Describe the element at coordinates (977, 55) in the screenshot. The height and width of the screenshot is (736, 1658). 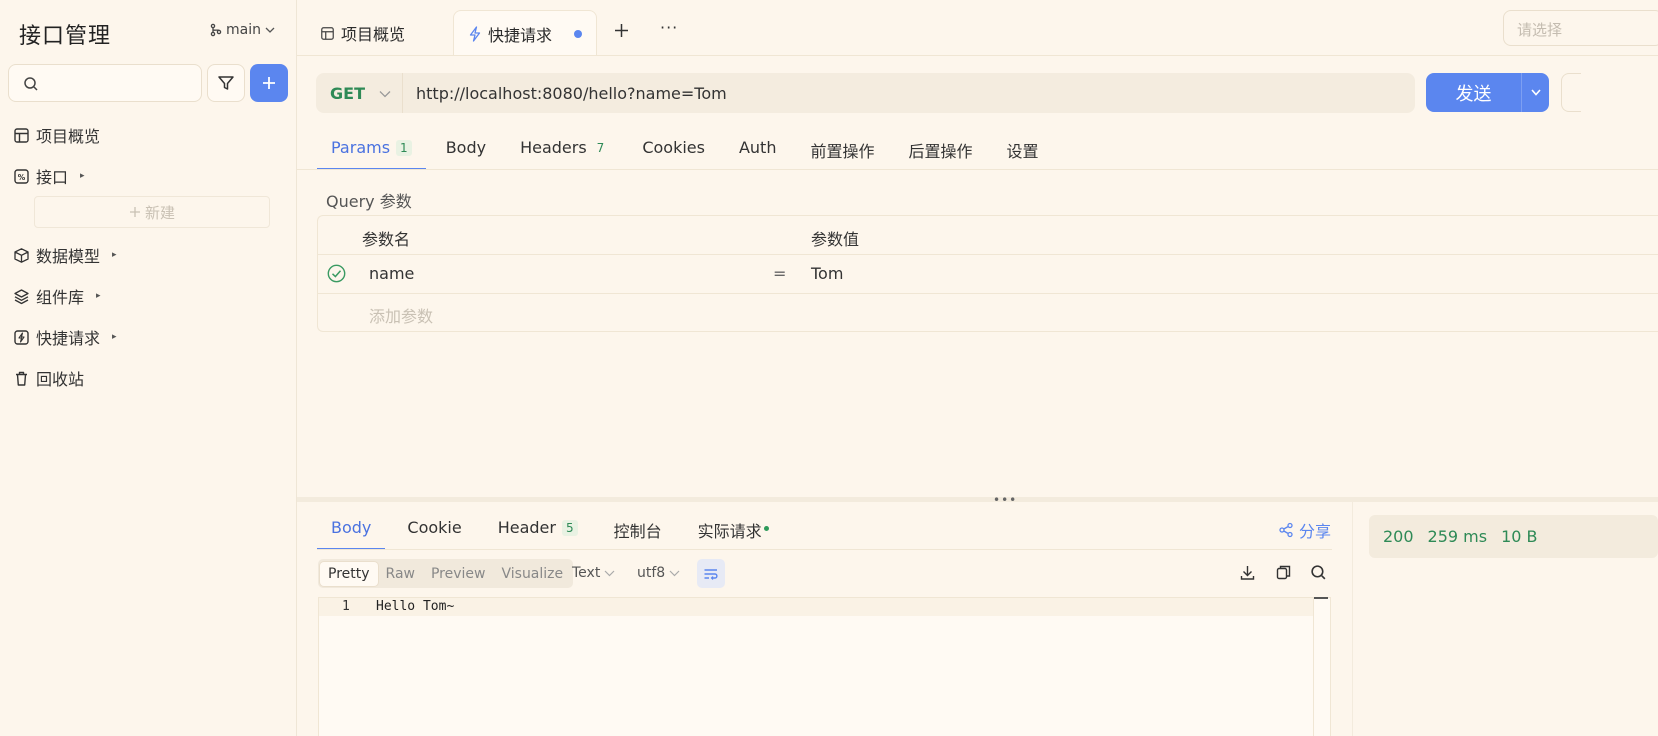
I see `tab-bar-divider` at that location.